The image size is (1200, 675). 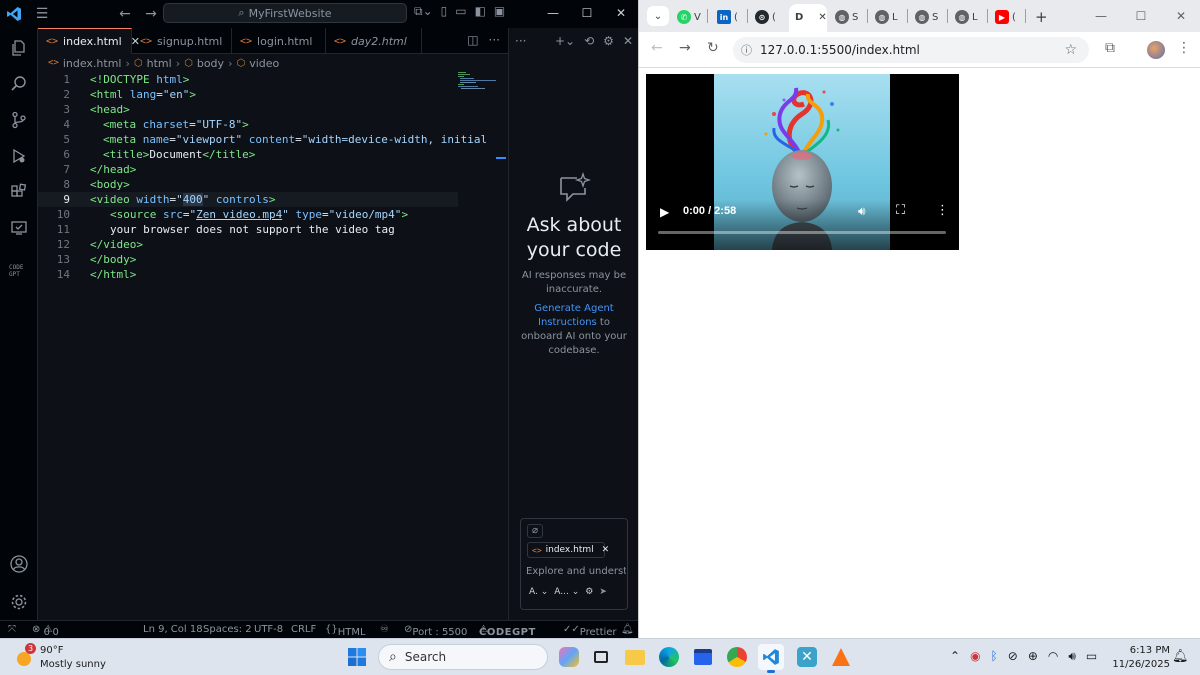 I want to click on problems-indicator: ⊗ 0 ⚠ 0, so click(x=45, y=631).